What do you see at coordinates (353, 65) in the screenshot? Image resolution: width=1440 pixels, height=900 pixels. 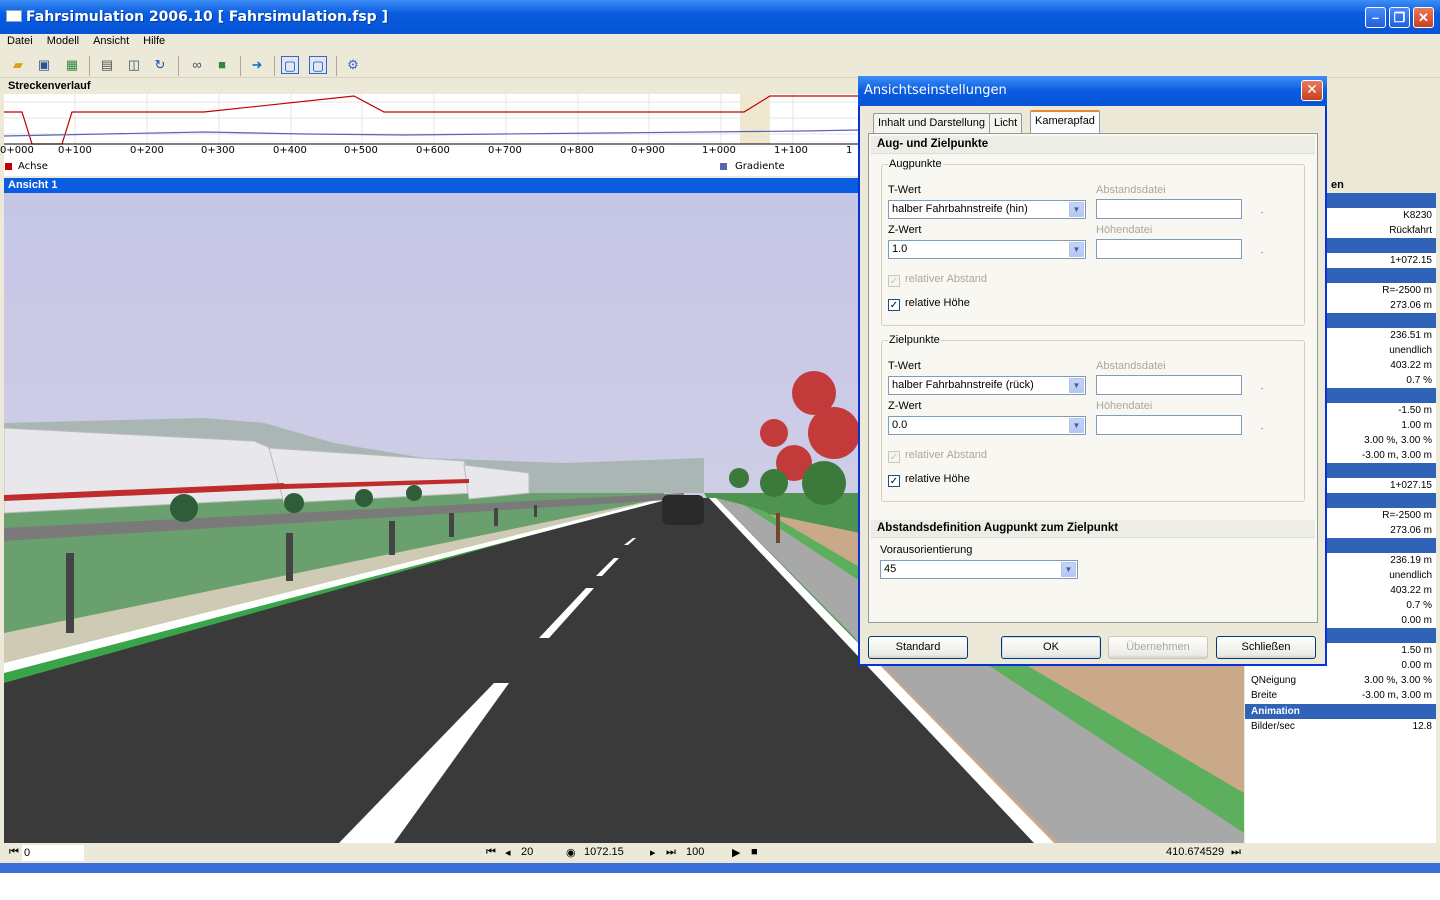 I see `help-icon: ⚙` at bounding box center [353, 65].